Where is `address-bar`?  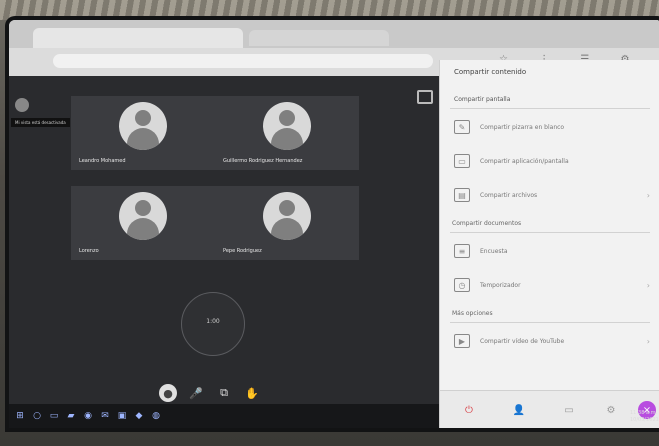
address-bar is located at coordinates (243, 61).